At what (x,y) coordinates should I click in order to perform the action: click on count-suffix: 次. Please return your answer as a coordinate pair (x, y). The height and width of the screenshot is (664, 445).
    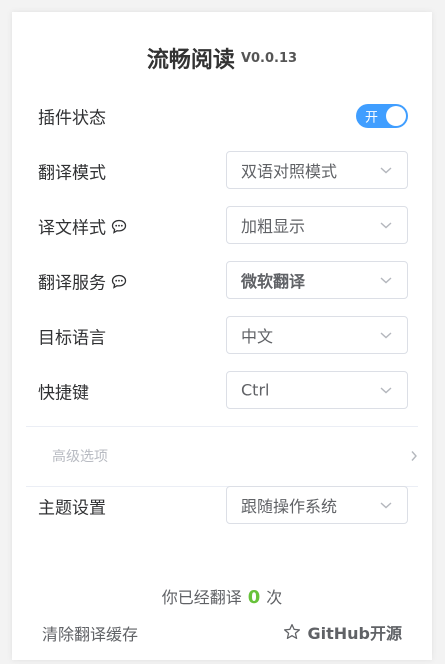
    Looking at the image, I should click on (274, 597).